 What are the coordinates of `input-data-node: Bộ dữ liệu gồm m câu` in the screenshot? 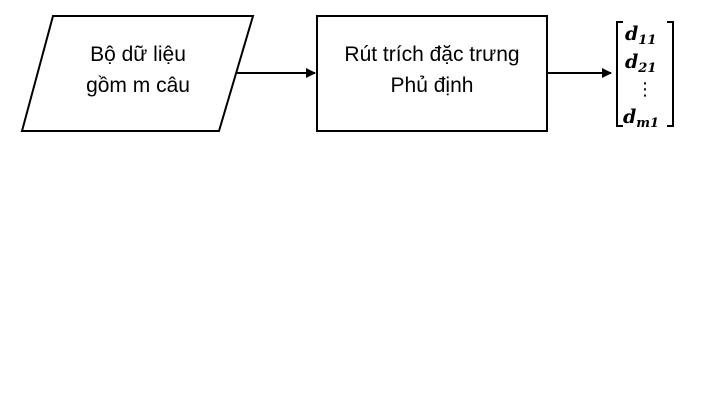 It's located at (137, 73).